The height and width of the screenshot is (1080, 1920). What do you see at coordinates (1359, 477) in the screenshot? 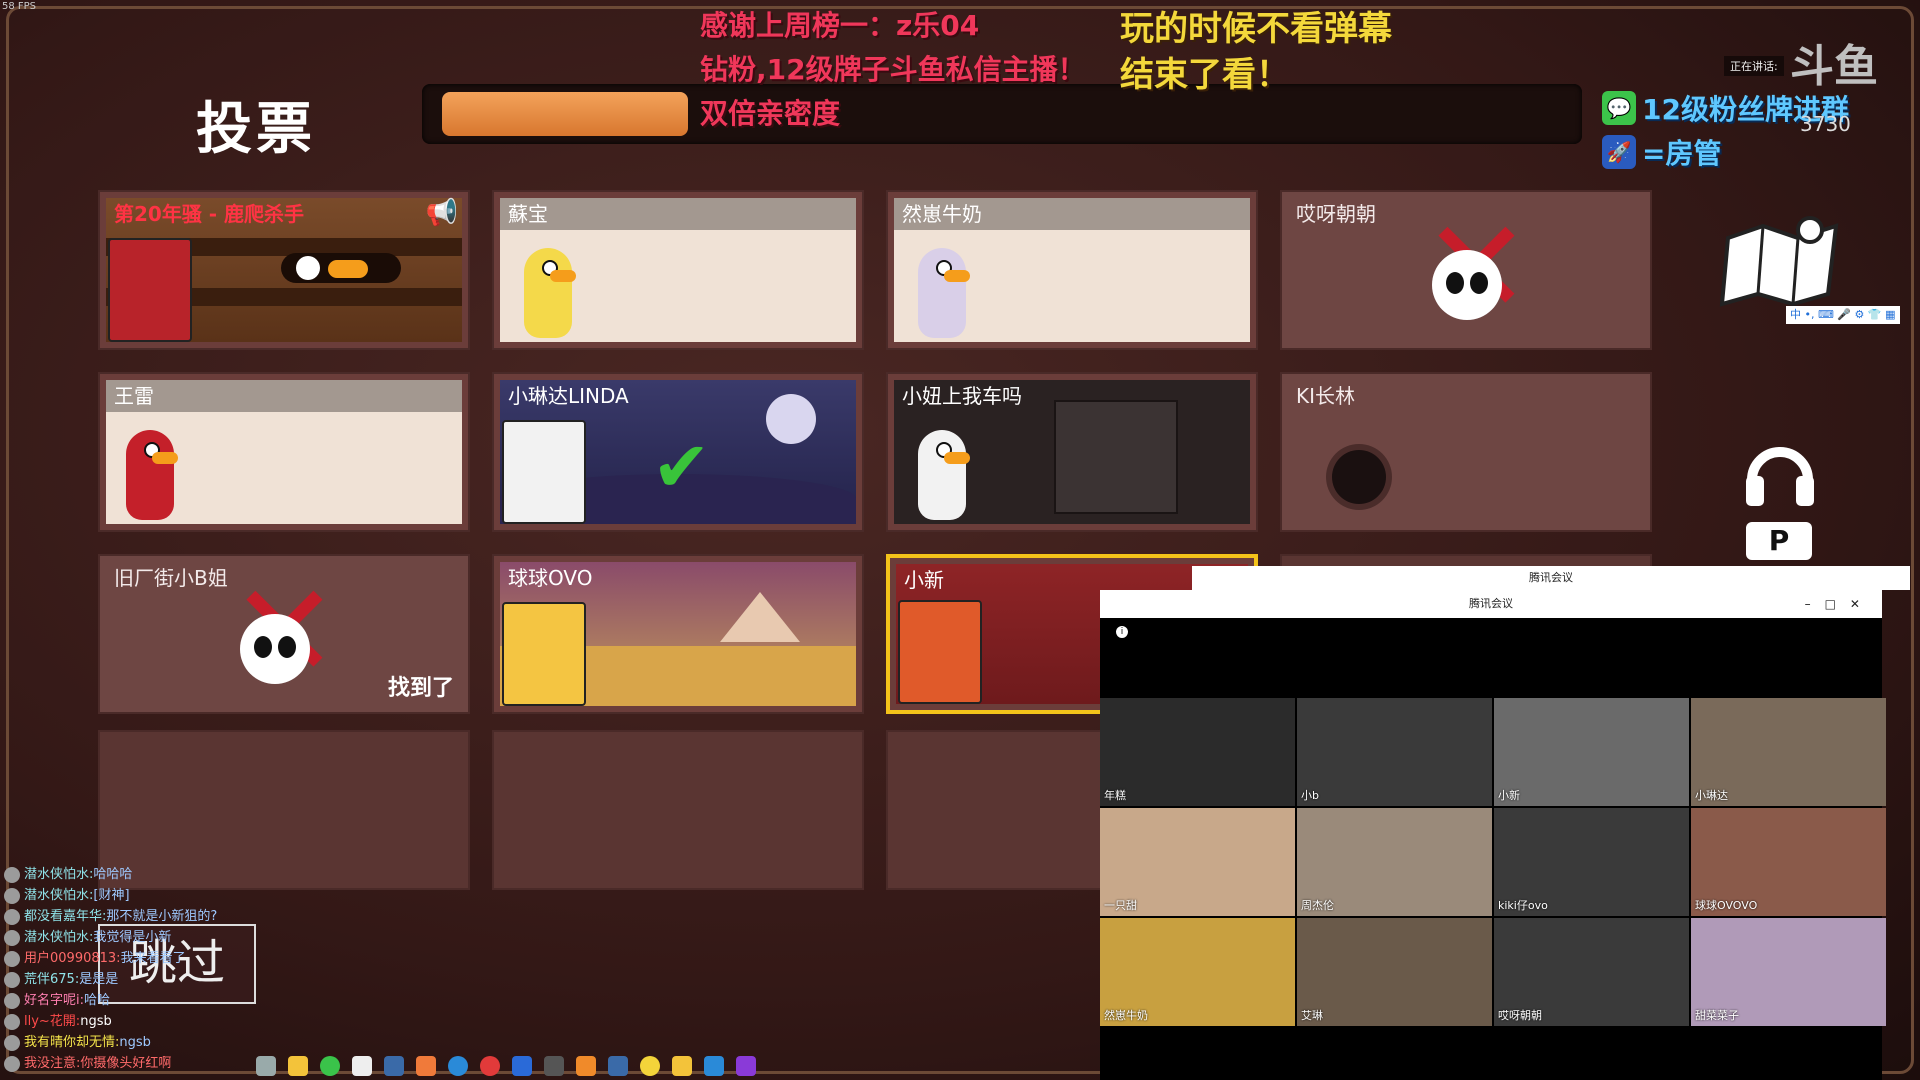
I see `bullet-hole-icon` at bounding box center [1359, 477].